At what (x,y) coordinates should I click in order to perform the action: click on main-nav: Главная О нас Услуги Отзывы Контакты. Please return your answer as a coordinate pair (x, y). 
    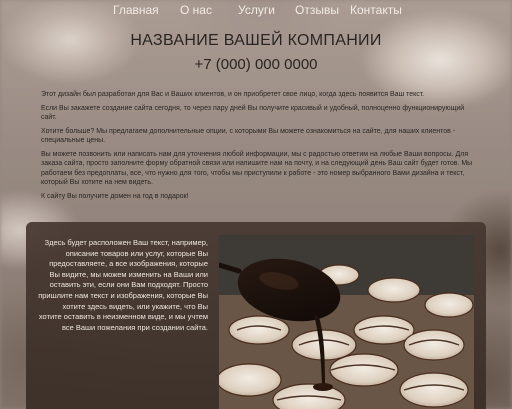
    Looking at the image, I should click on (256, 11).